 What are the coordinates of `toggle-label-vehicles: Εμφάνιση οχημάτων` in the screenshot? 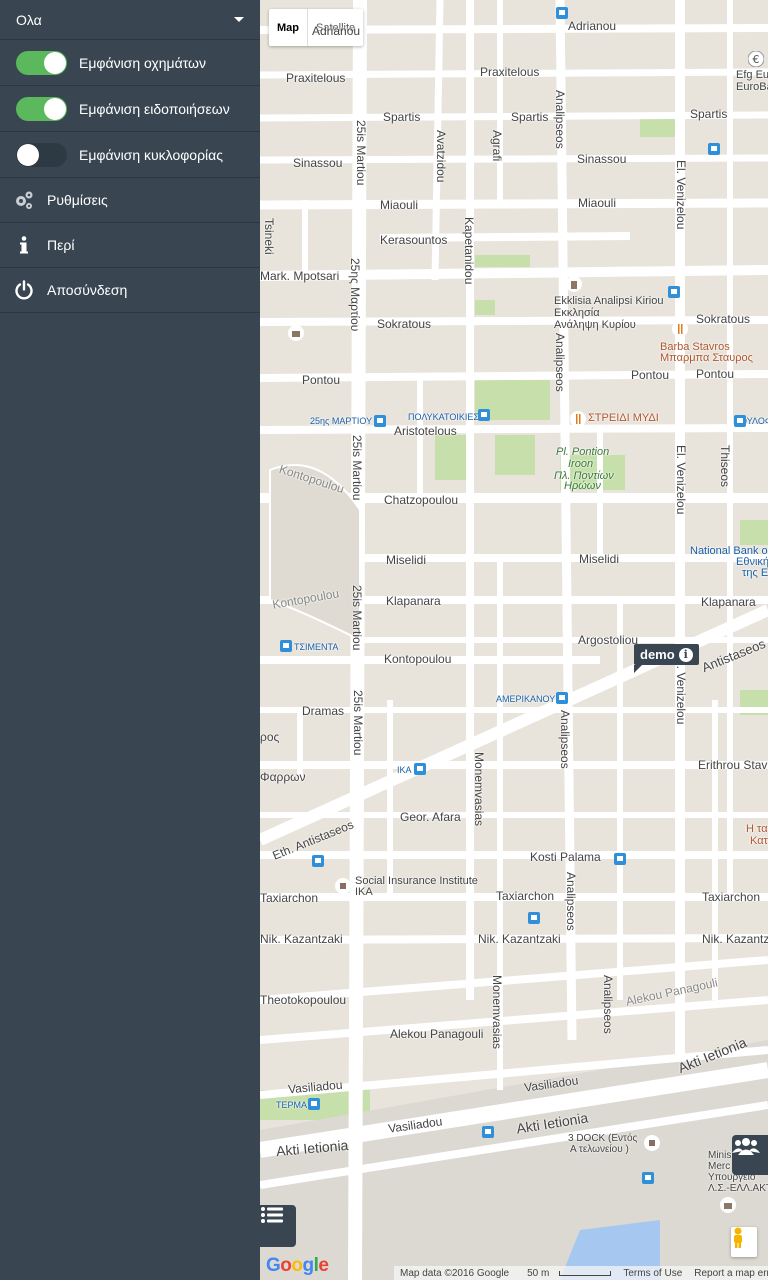 It's located at (142, 62).